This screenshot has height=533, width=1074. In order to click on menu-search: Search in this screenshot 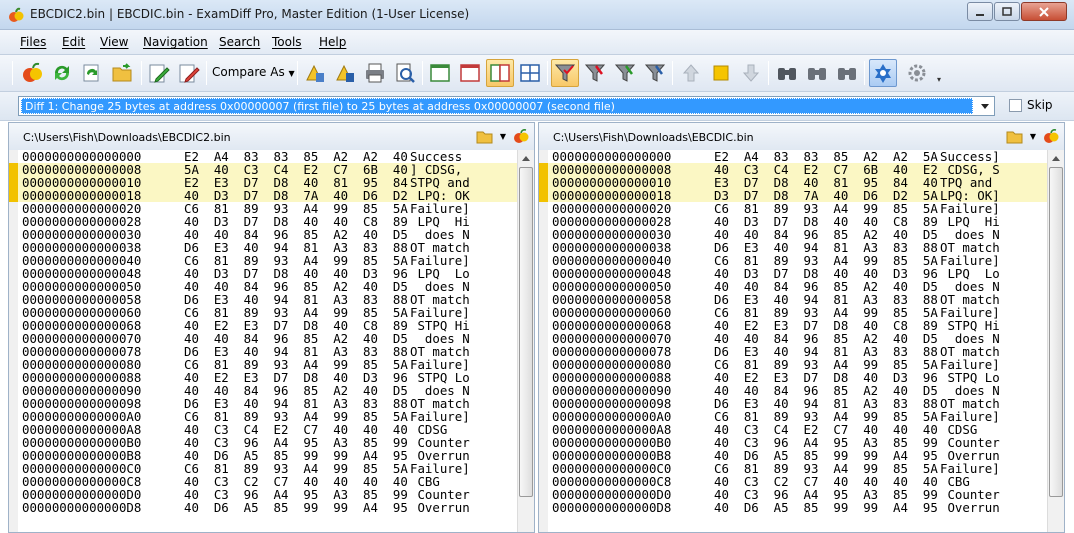, I will do `click(239, 42)`.